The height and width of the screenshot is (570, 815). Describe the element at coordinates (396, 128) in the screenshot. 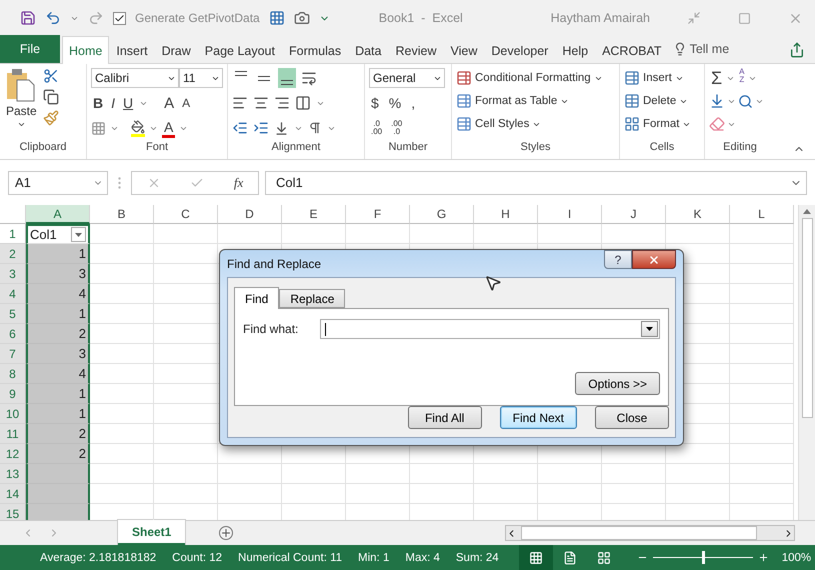

I see `decimal-button: .00 .0` at that location.